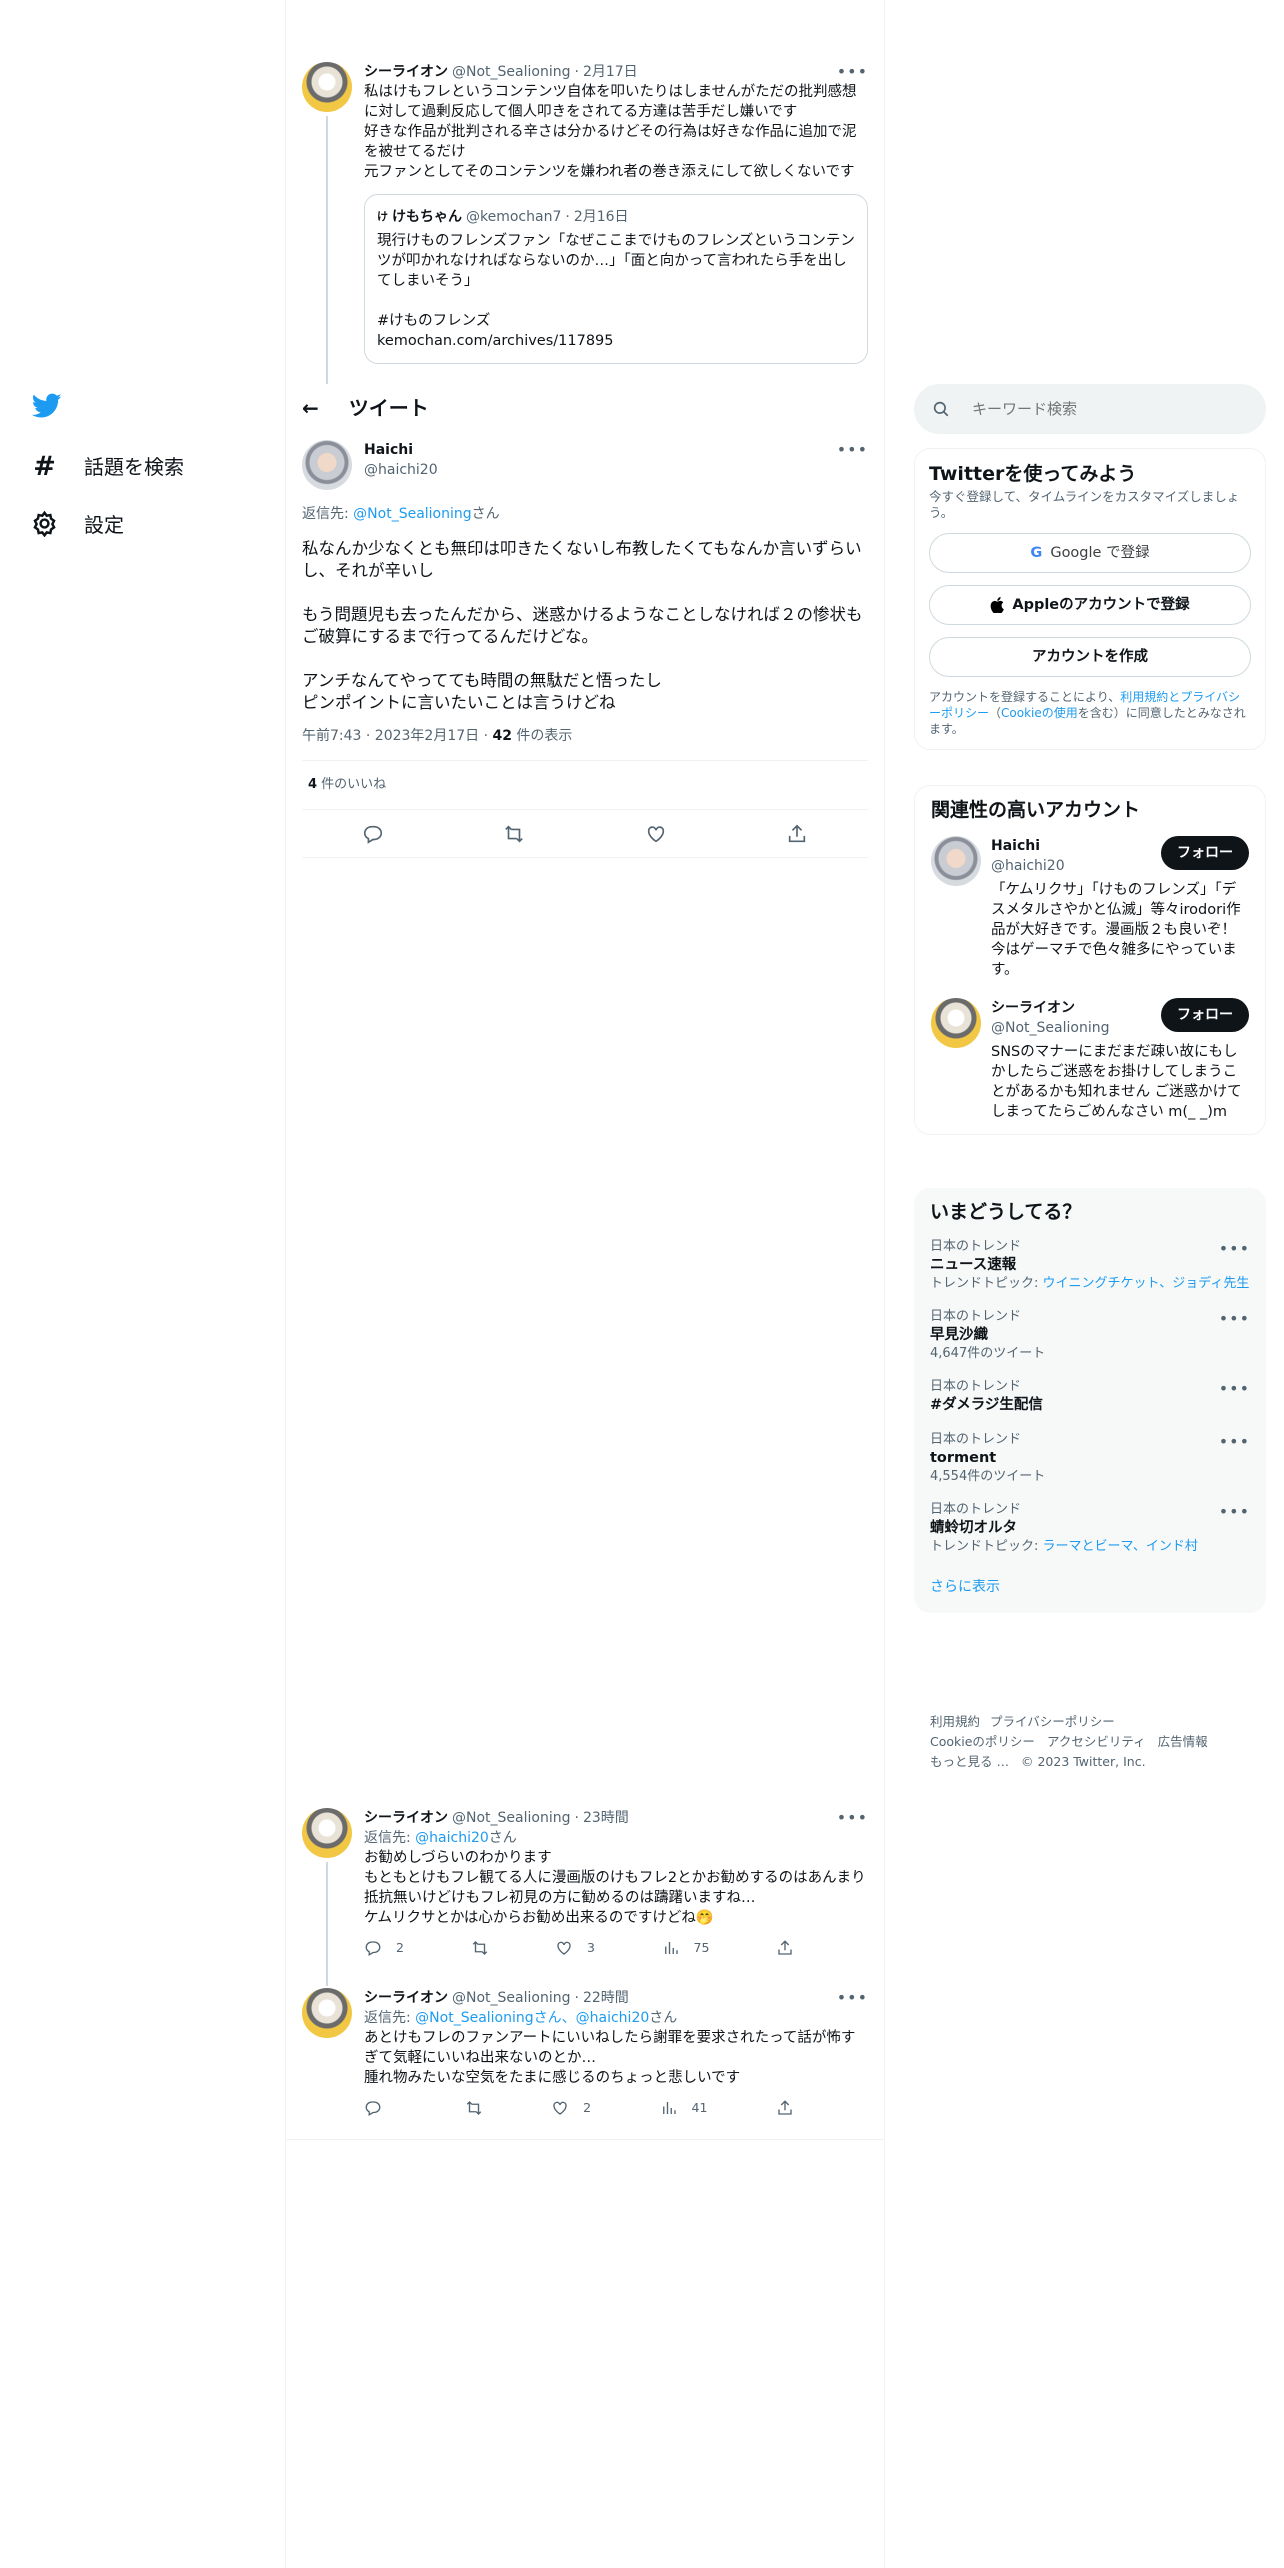  What do you see at coordinates (92, 467) in the screenshot?
I see `nav-explore: # 話題を検索` at bounding box center [92, 467].